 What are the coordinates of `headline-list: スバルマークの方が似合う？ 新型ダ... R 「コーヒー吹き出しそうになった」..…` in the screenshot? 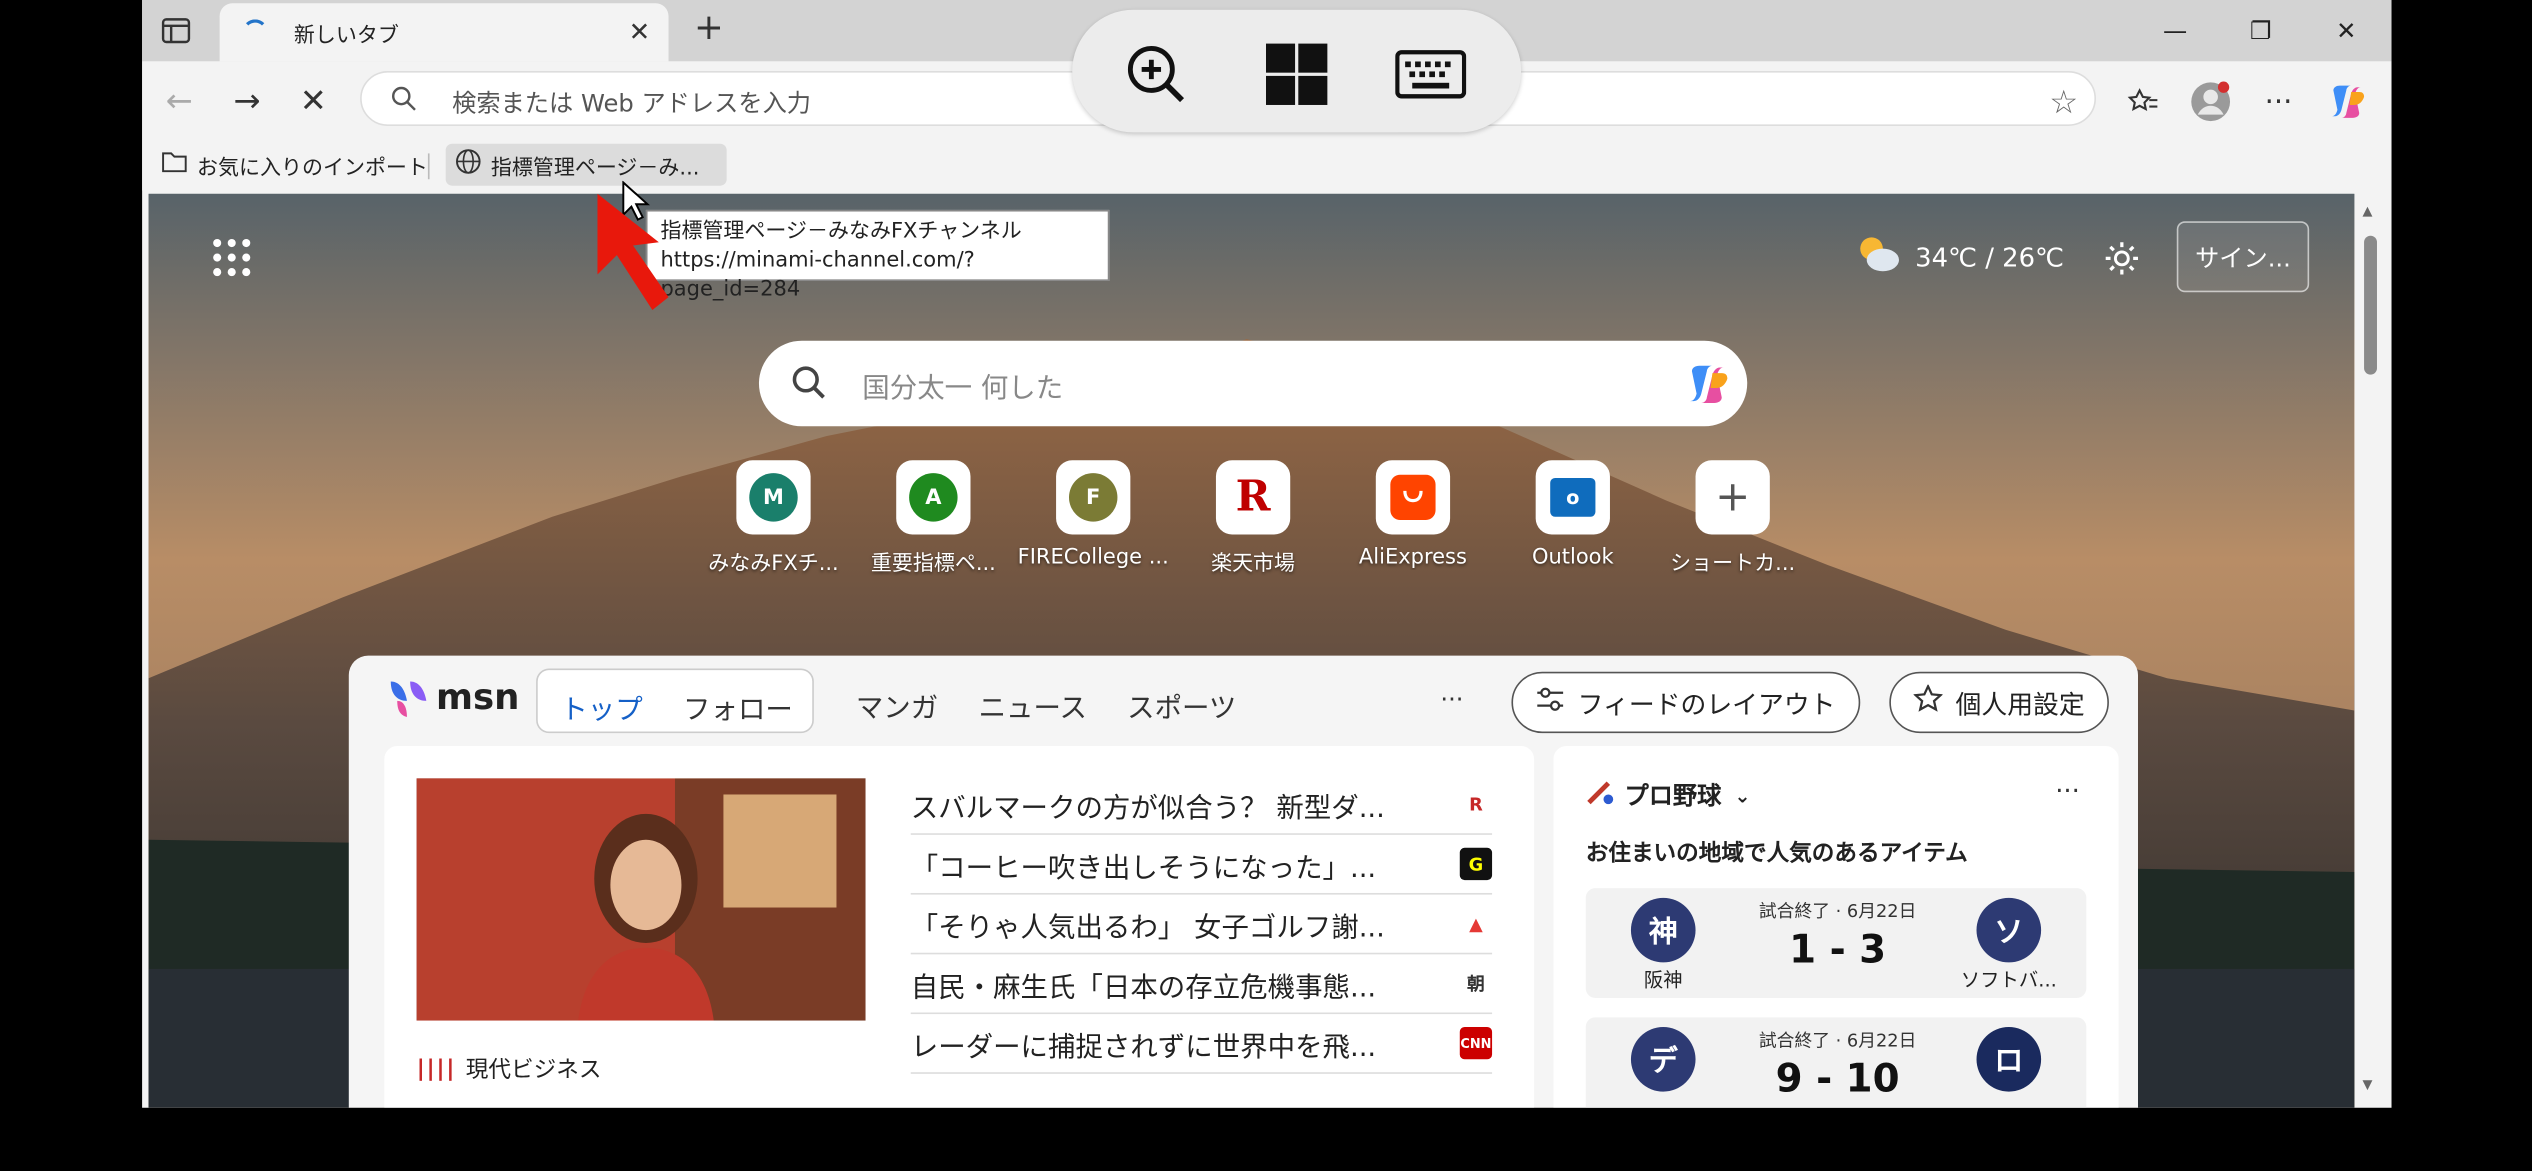 It's located at (1201, 924).